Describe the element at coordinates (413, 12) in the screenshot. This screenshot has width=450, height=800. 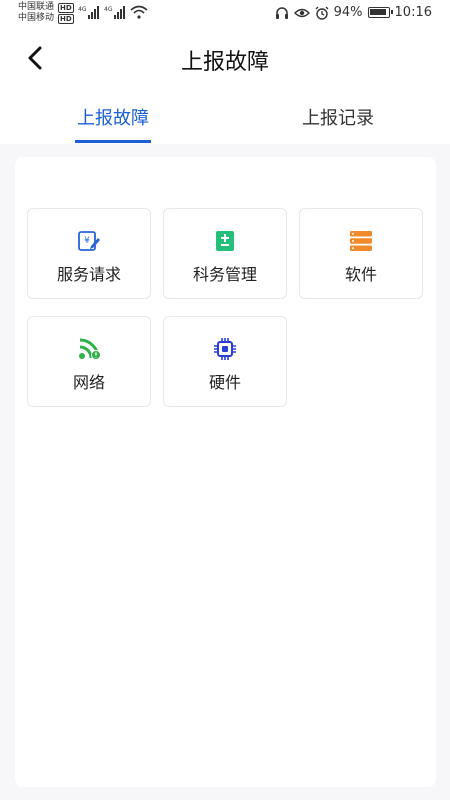
I see `clock: 10:16` at that location.